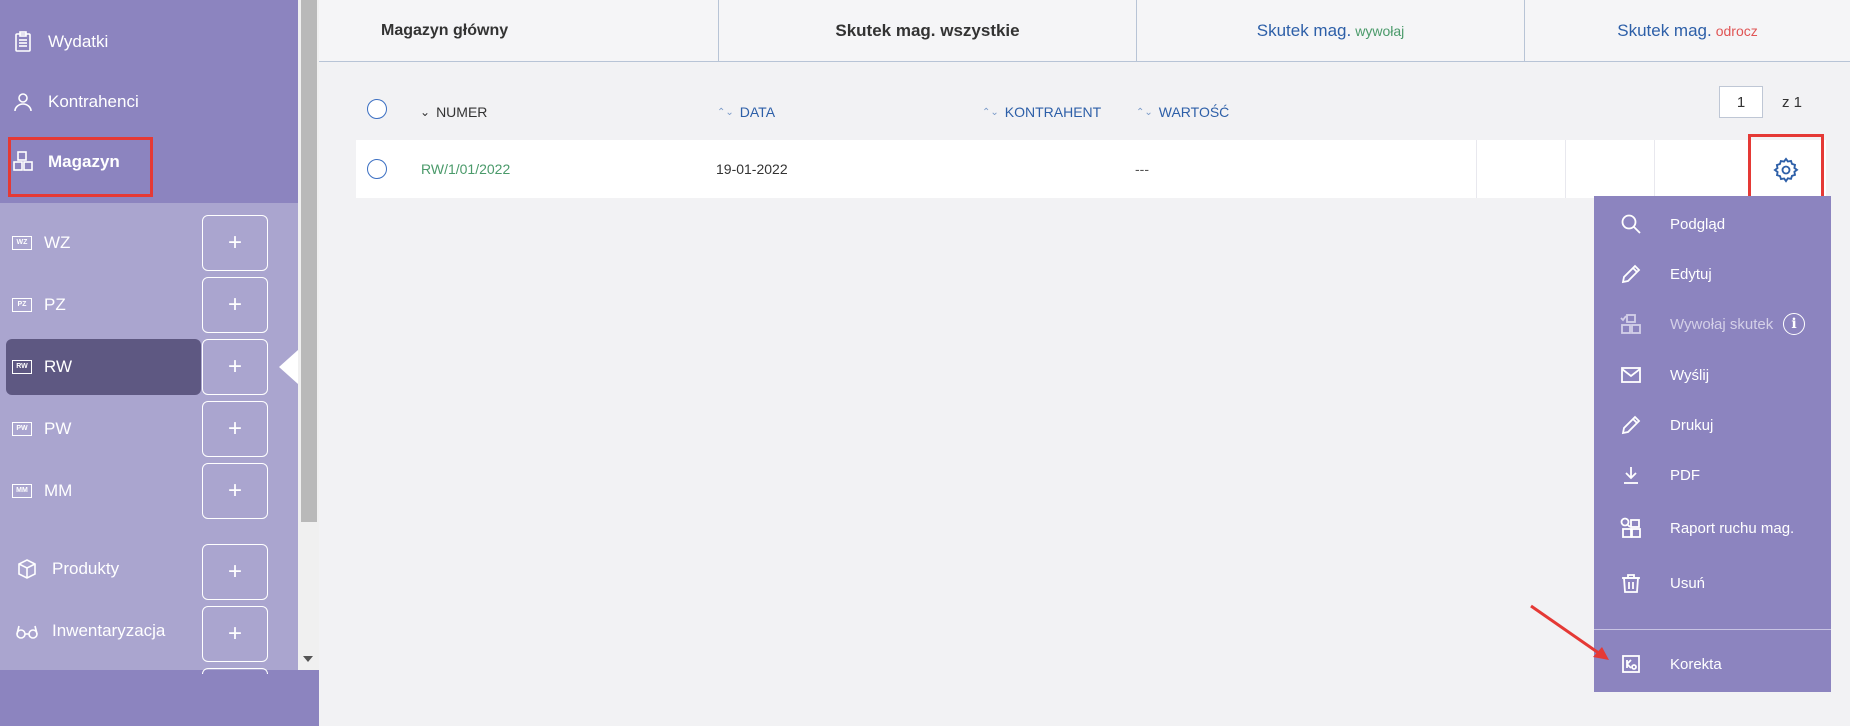 Image resolution: width=1850 pixels, height=726 pixels. I want to click on menu-item-usun: Usuń, so click(1712, 583).